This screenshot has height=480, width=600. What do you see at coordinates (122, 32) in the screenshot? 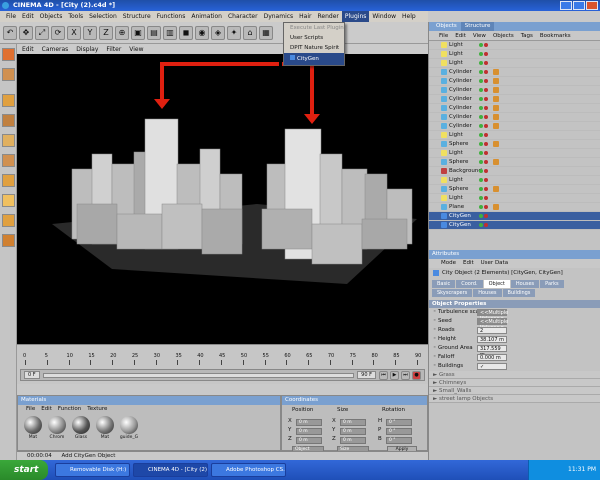
I see `world-coords-icon: ⊕` at bounding box center [122, 32].